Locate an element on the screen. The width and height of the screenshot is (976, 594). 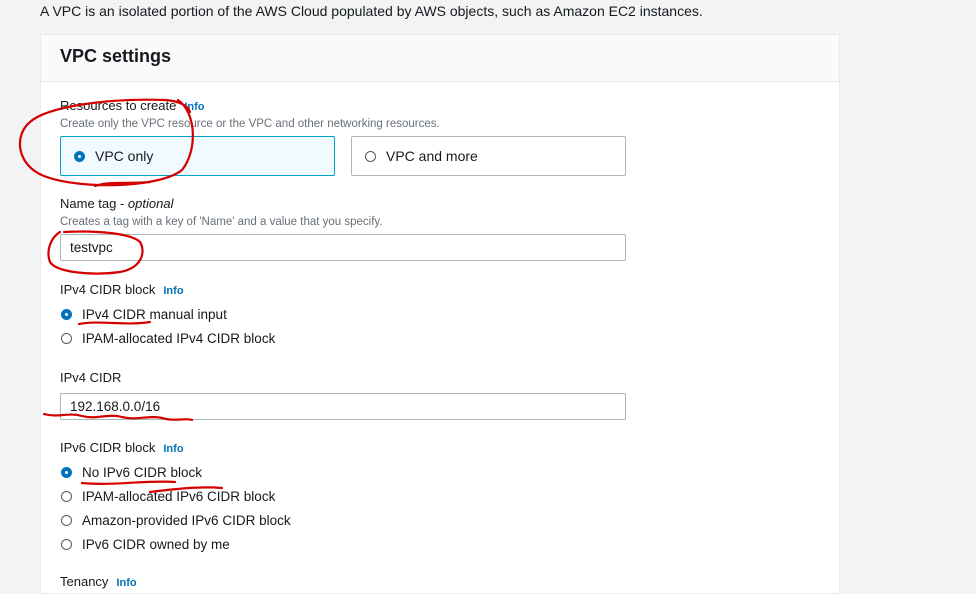
option-no-ipv6: No IPv6 CIDR block is located at coordinates (131, 472).